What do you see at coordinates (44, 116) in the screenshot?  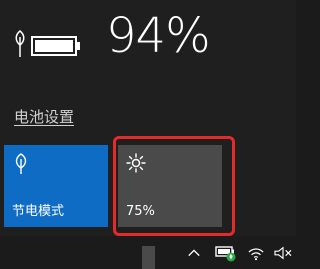 I see `battery-settings-link: 电池设置` at bounding box center [44, 116].